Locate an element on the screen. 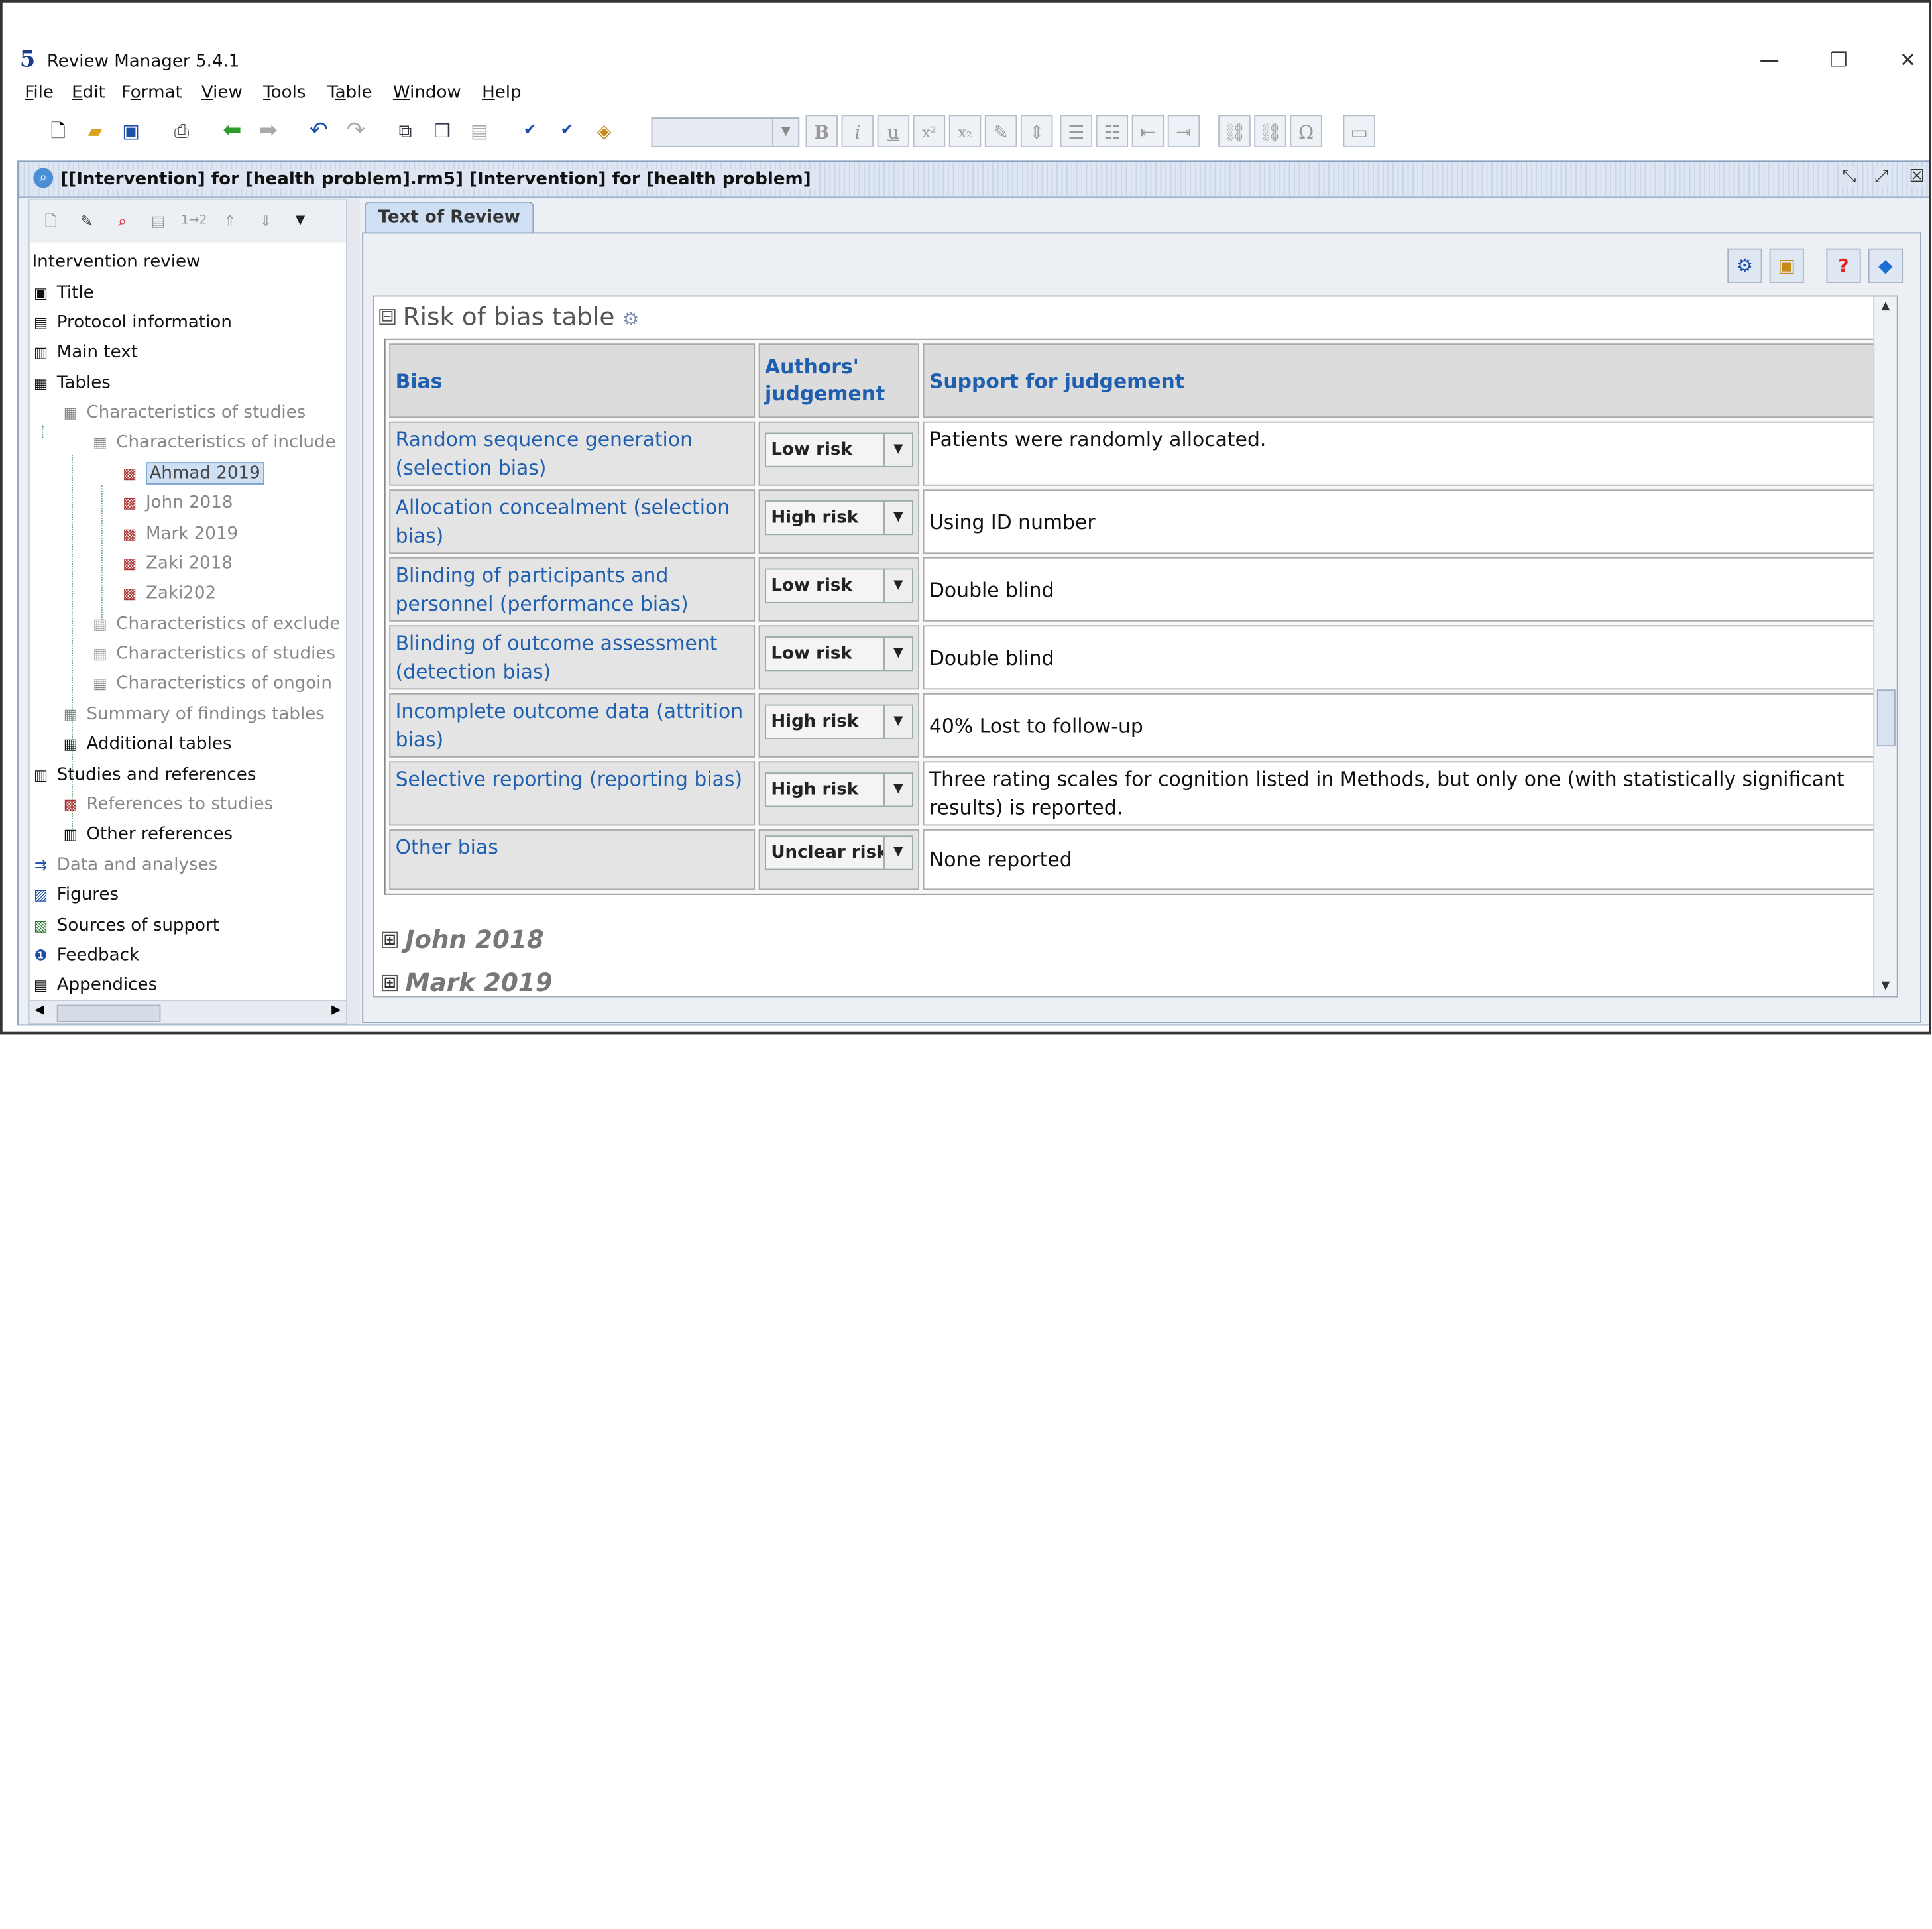 This screenshot has width=1932, height=1929. link-study-icon: ⚙ is located at coordinates (1744, 265).